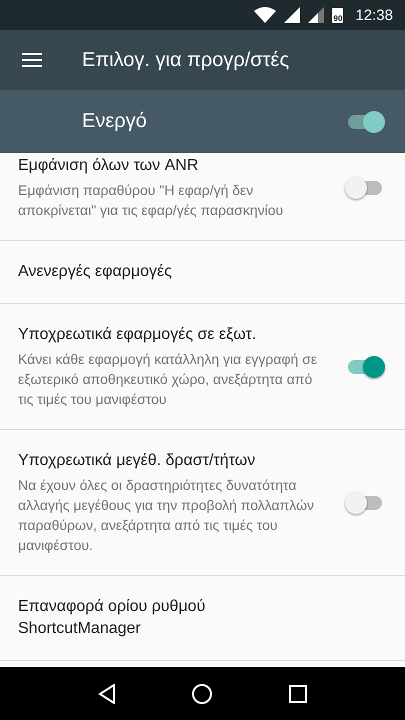  What do you see at coordinates (114, 121) in the screenshot?
I see `master-switch-label: Ενεργό` at bounding box center [114, 121].